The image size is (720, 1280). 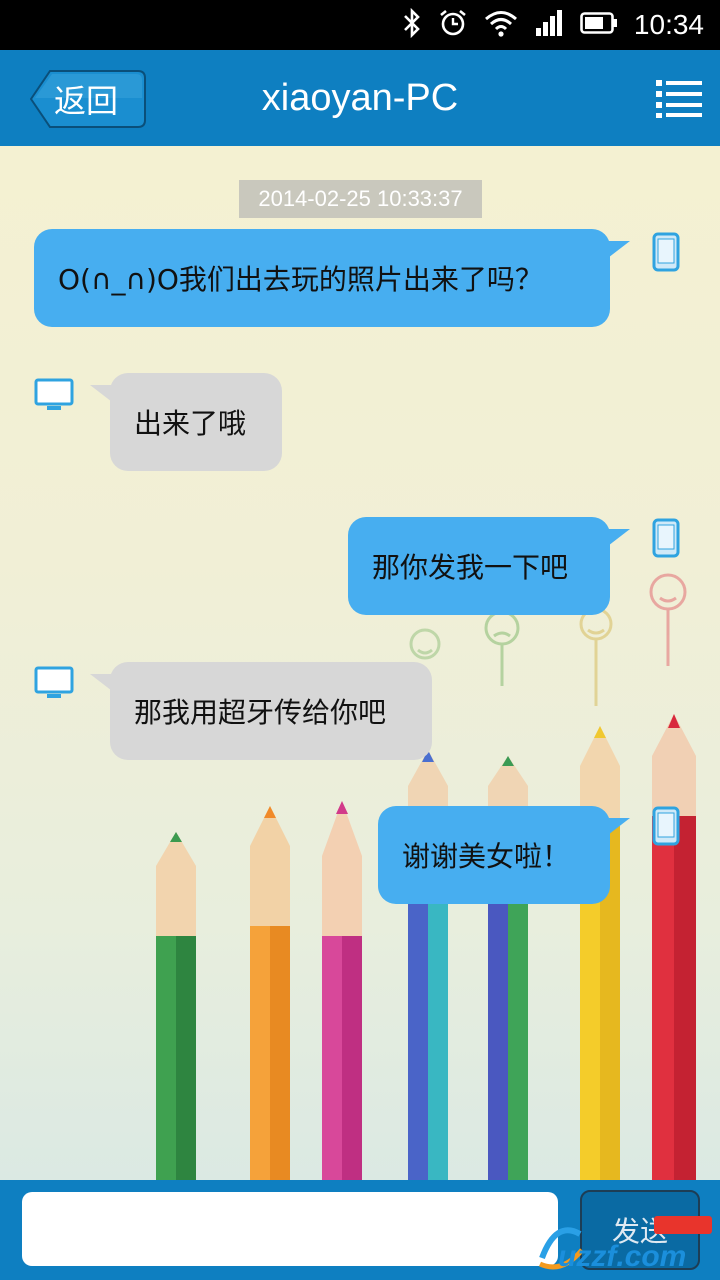 I want to click on uzzf-watermark-logo: uzzf.com, so click(x=626, y=1244).